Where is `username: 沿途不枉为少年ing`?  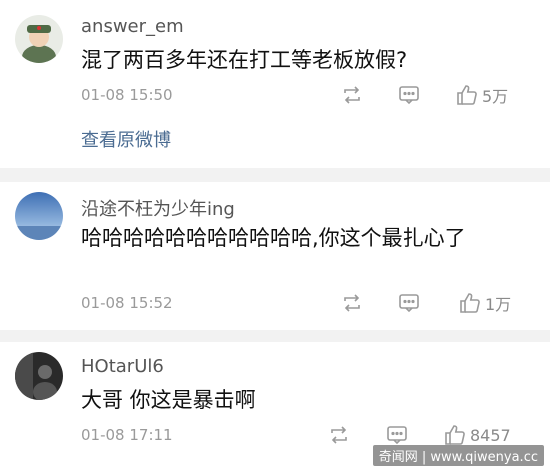 username: 沿途不枉为少年ing is located at coordinates (158, 208).